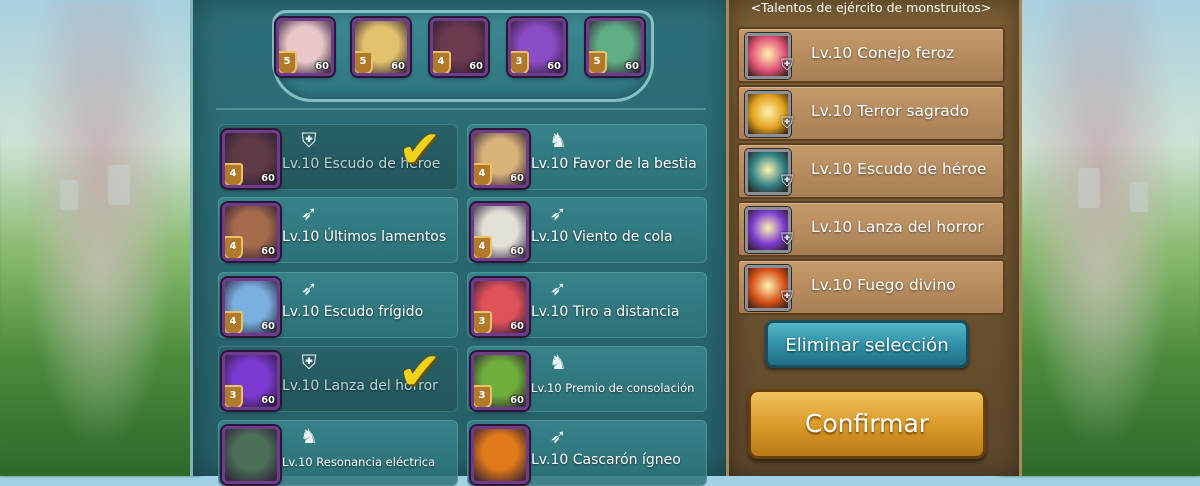 The image size is (1200, 486). What do you see at coordinates (871, 7) in the screenshot?
I see `talents-title: <Talentos de ejército de monstruitos>` at bounding box center [871, 7].